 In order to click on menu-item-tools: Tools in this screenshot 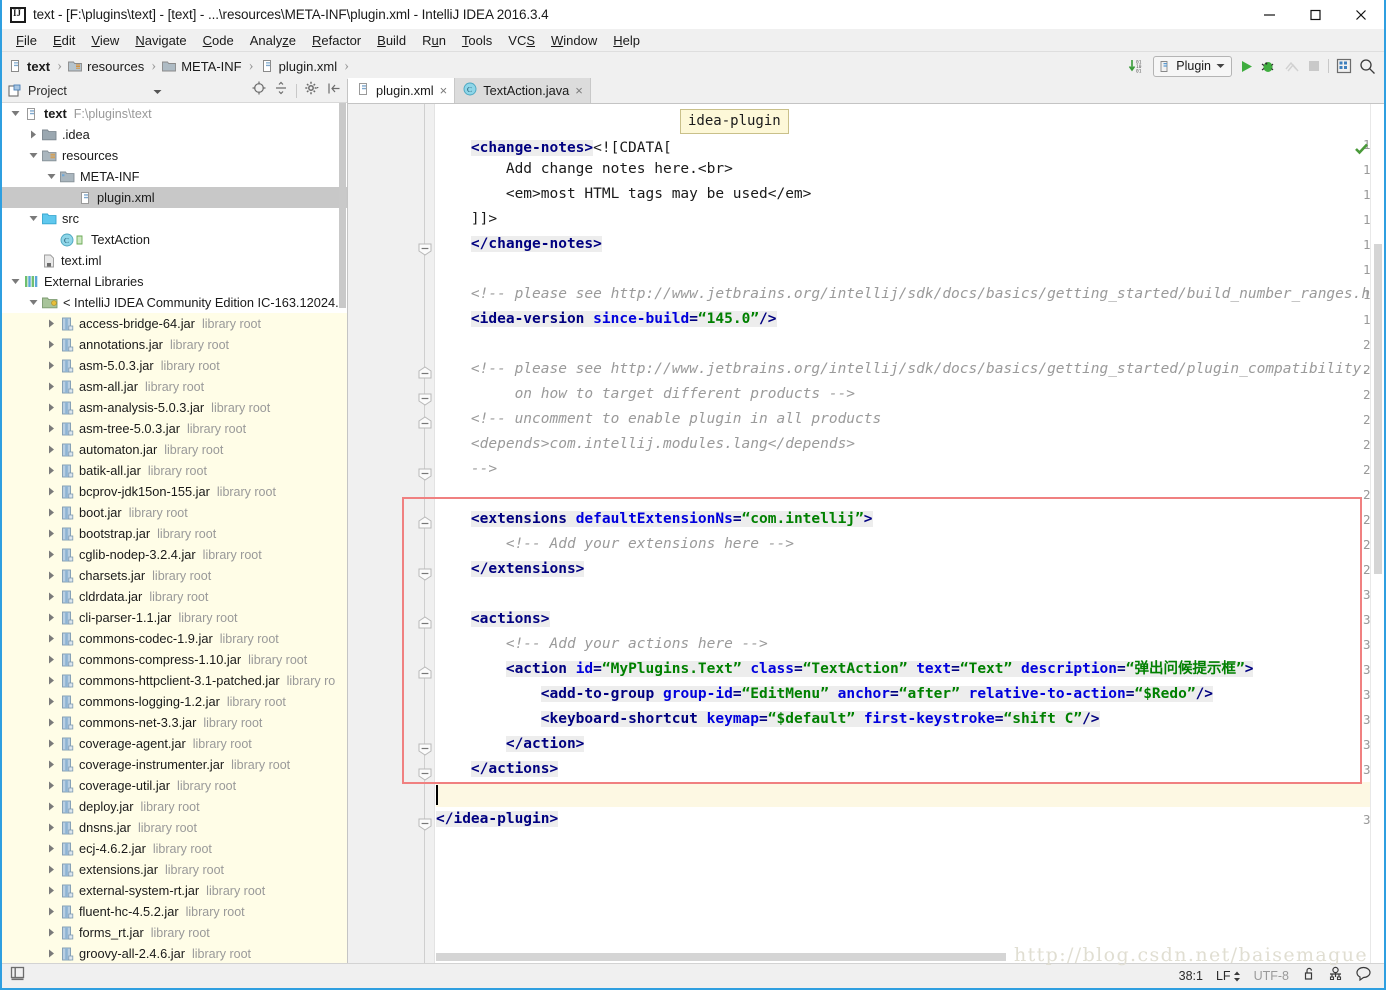, I will do `click(477, 40)`.